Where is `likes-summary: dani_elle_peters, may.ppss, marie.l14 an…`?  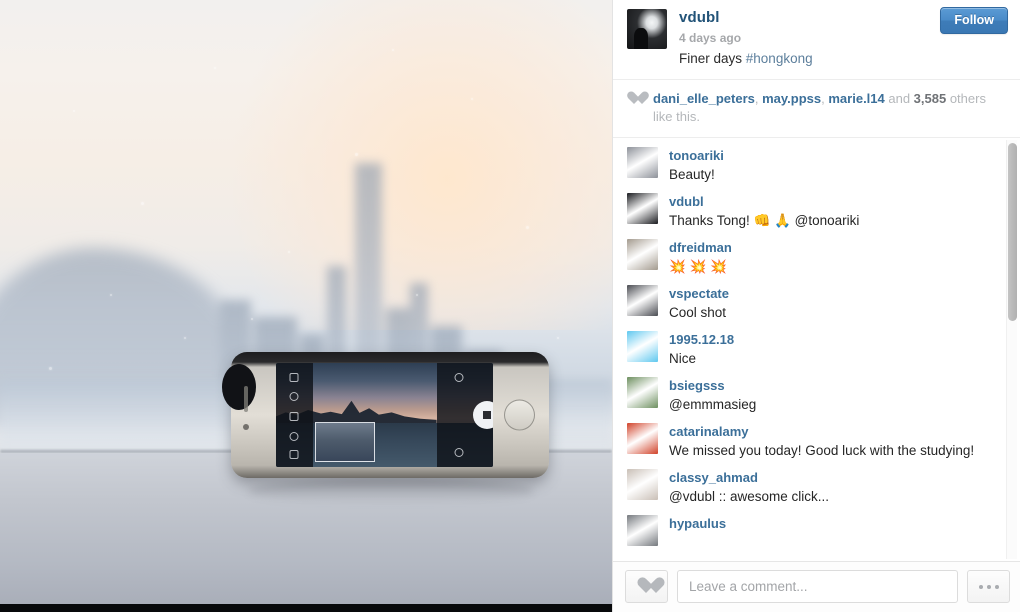
likes-summary: dani_elle_peters, may.ppss, marie.l14 an… is located at coordinates (816, 109).